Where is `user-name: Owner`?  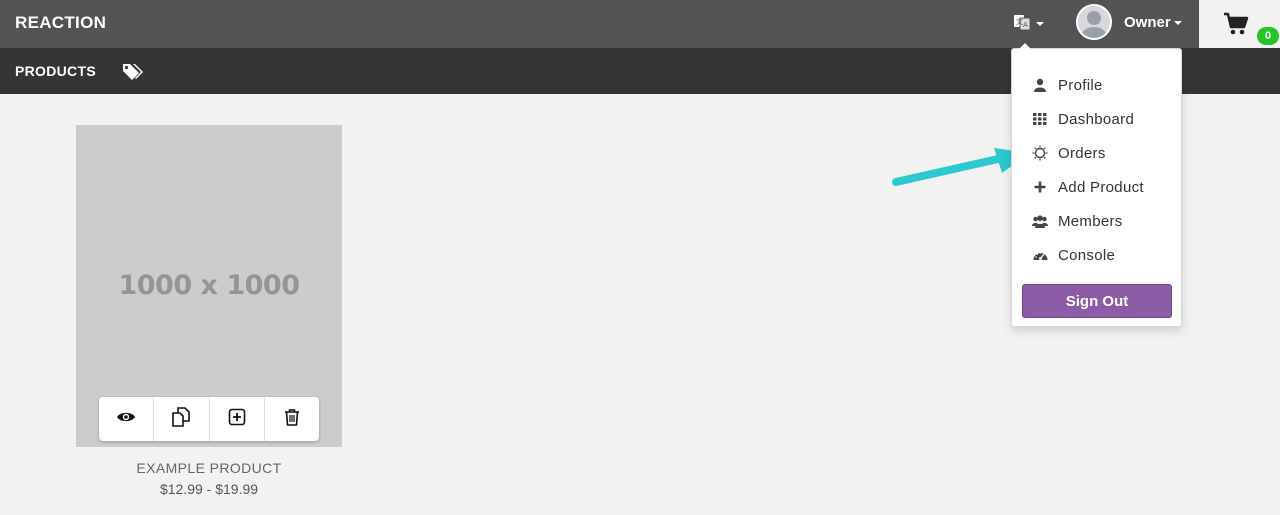
user-name: Owner is located at coordinates (1147, 22).